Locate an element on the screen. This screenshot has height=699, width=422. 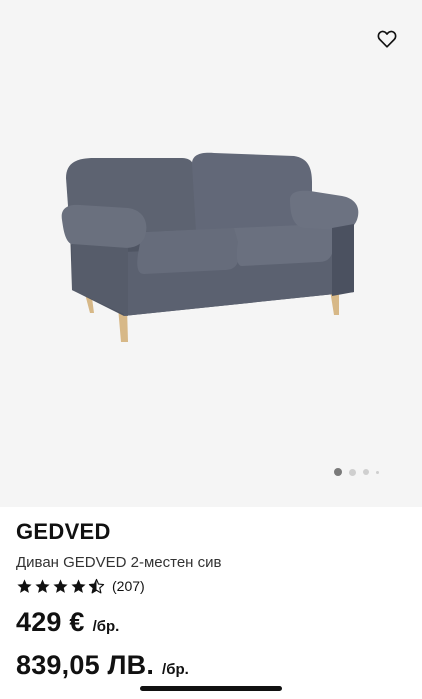
heart-outline-icon is located at coordinates (387, 39).